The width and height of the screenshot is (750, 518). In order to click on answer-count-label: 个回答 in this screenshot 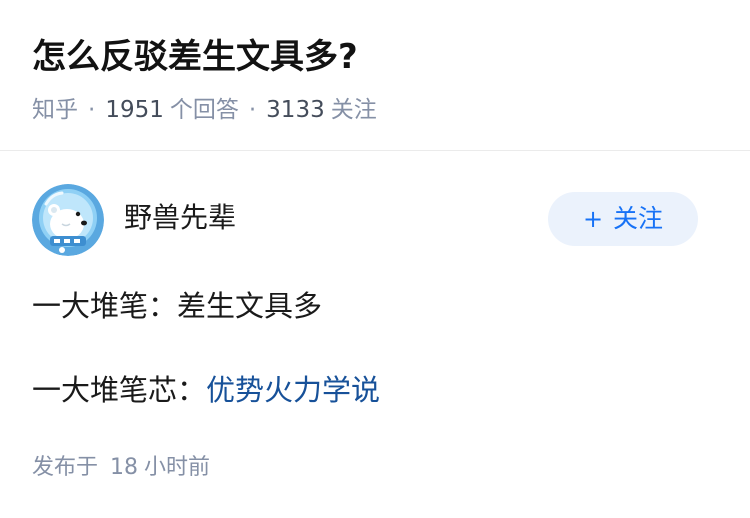, I will do `click(204, 110)`.